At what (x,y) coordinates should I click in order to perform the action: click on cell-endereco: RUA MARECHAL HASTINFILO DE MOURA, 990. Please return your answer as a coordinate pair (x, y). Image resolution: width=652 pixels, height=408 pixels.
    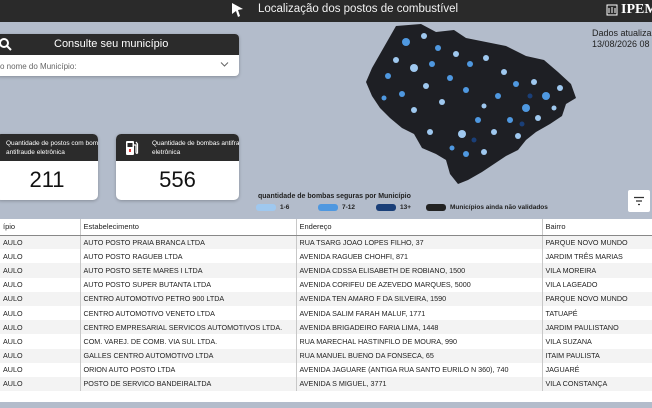
    Looking at the image, I should click on (418, 341).